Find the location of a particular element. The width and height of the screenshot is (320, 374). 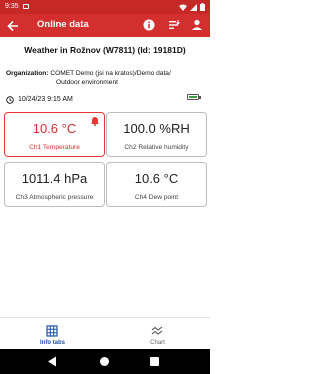

back-arrow-icon is located at coordinates (13, 26).